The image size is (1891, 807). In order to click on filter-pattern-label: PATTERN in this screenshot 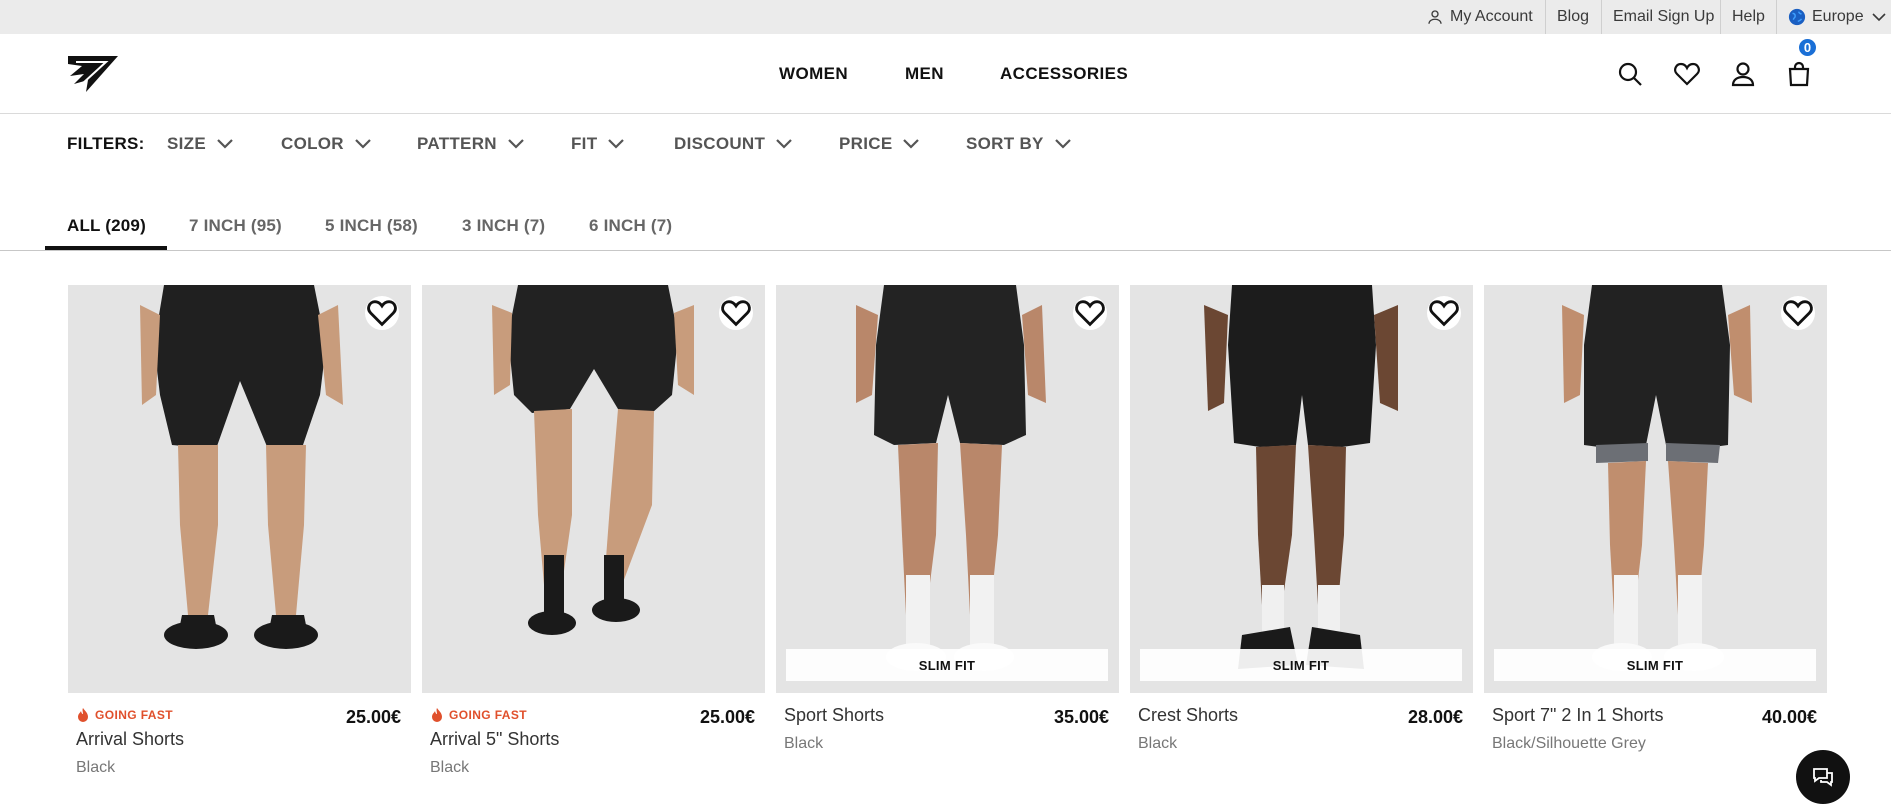, I will do `click(457, 143)`.